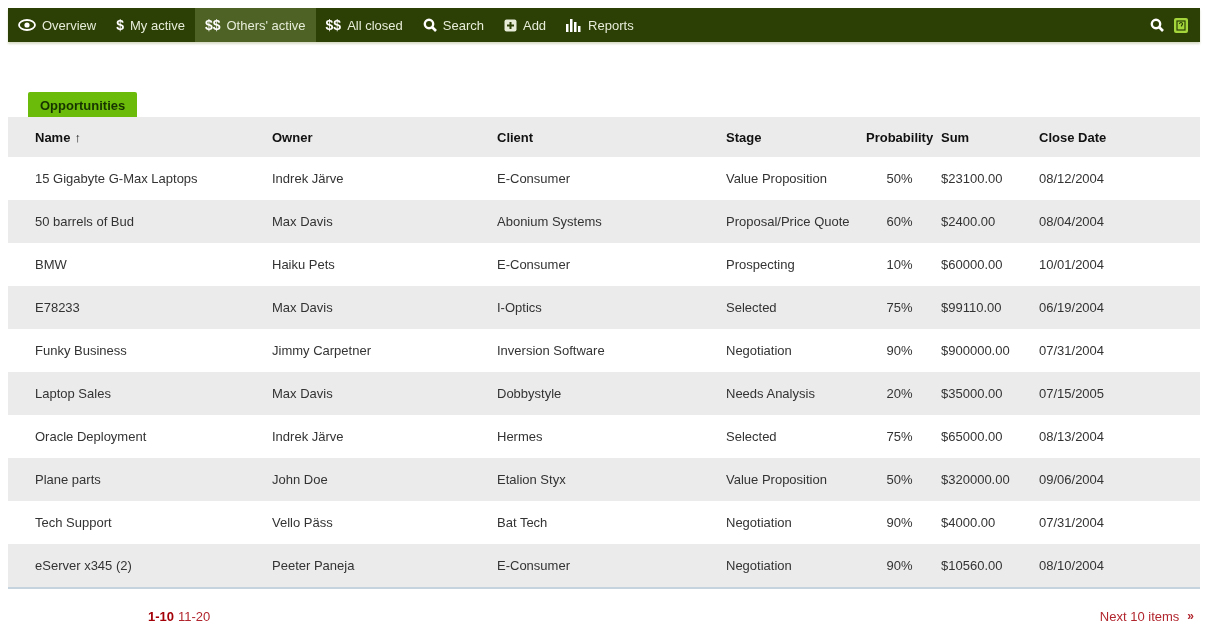 The height and width of the screenshot is (633, 1208). What do you see at coordinates (255, 25) in the screenshot?
I see `nav-tab: $$ Others' active` at bounding box center [255, 25].